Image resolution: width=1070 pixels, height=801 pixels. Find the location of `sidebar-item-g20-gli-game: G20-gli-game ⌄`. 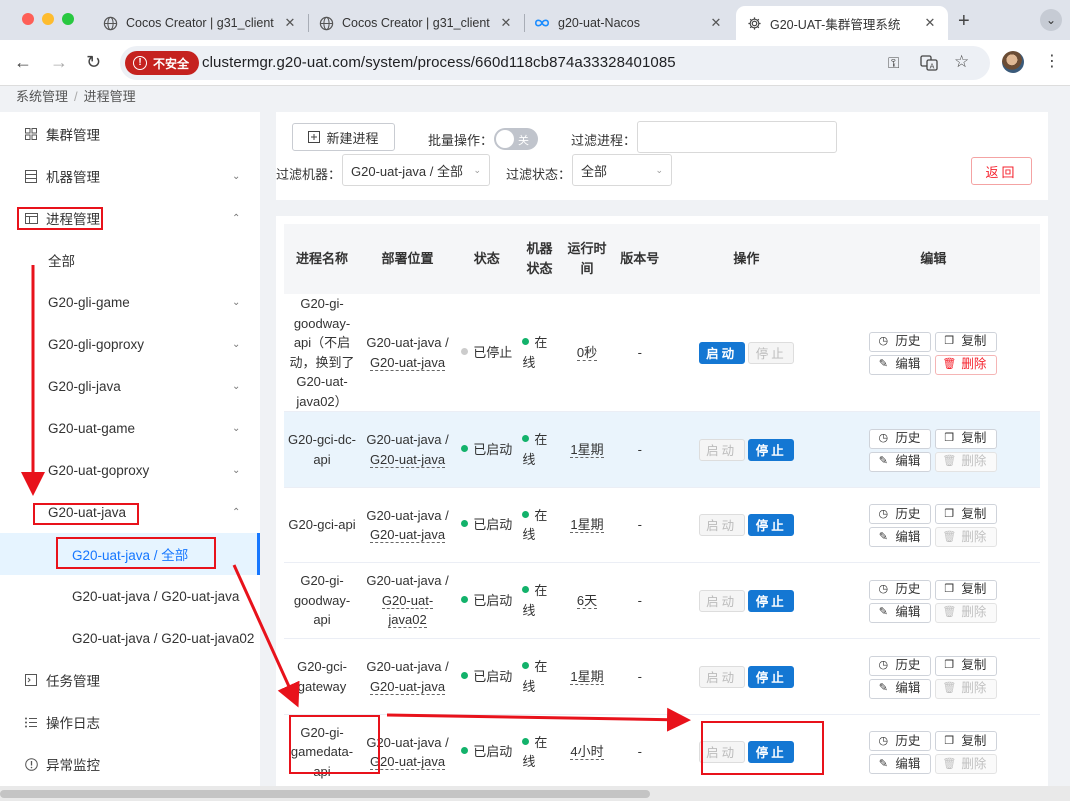

sidebar-item-g20-gli-game: G20-gli-game ⌄ is located at coordinates (130, 302).